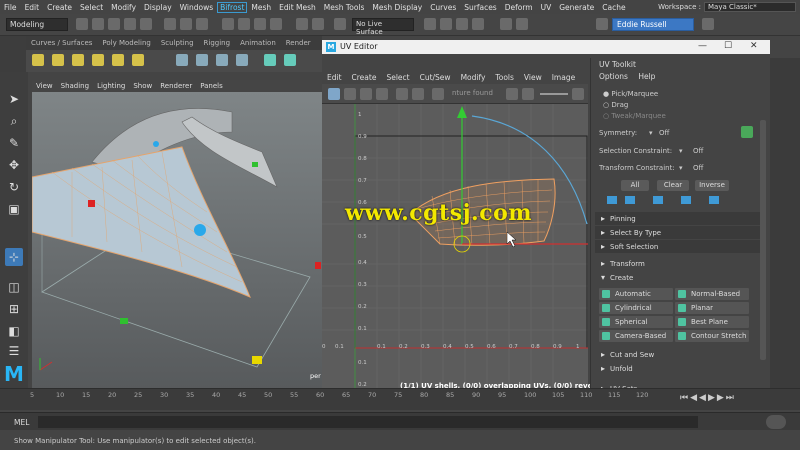 This screenshot has width=800, height=450. I want to click on menu-windows: Windows, so click(196, 7).